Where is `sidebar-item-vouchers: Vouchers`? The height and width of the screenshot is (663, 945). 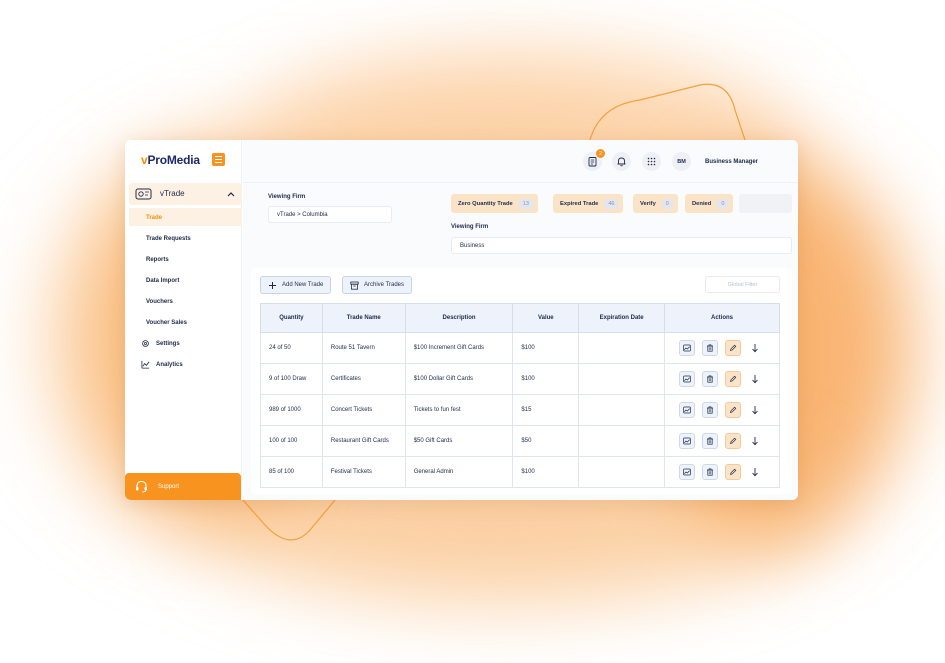
sidebar-item-vouchers: Vouchers is located at coordinates (159, 302).